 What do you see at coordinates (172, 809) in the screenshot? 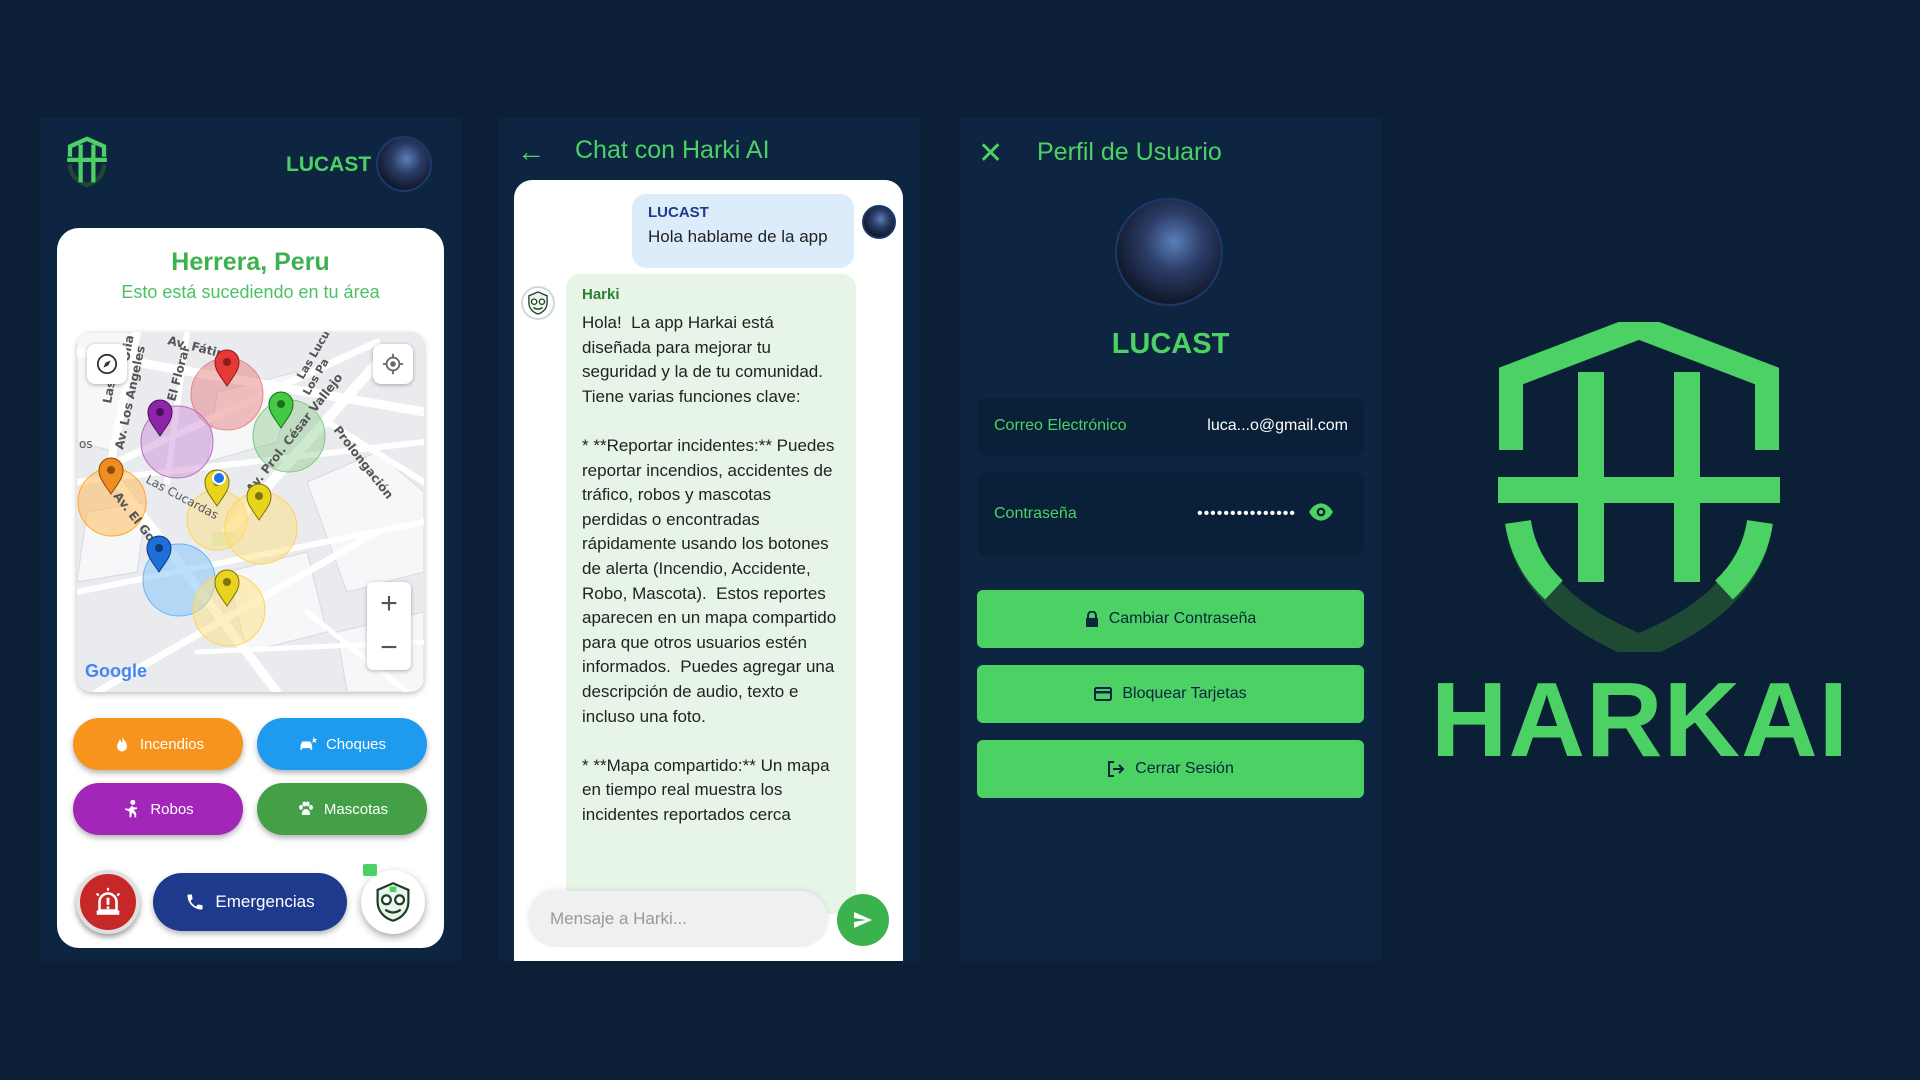
I see `robos-label: Robos` at bounding box center [172, 809].